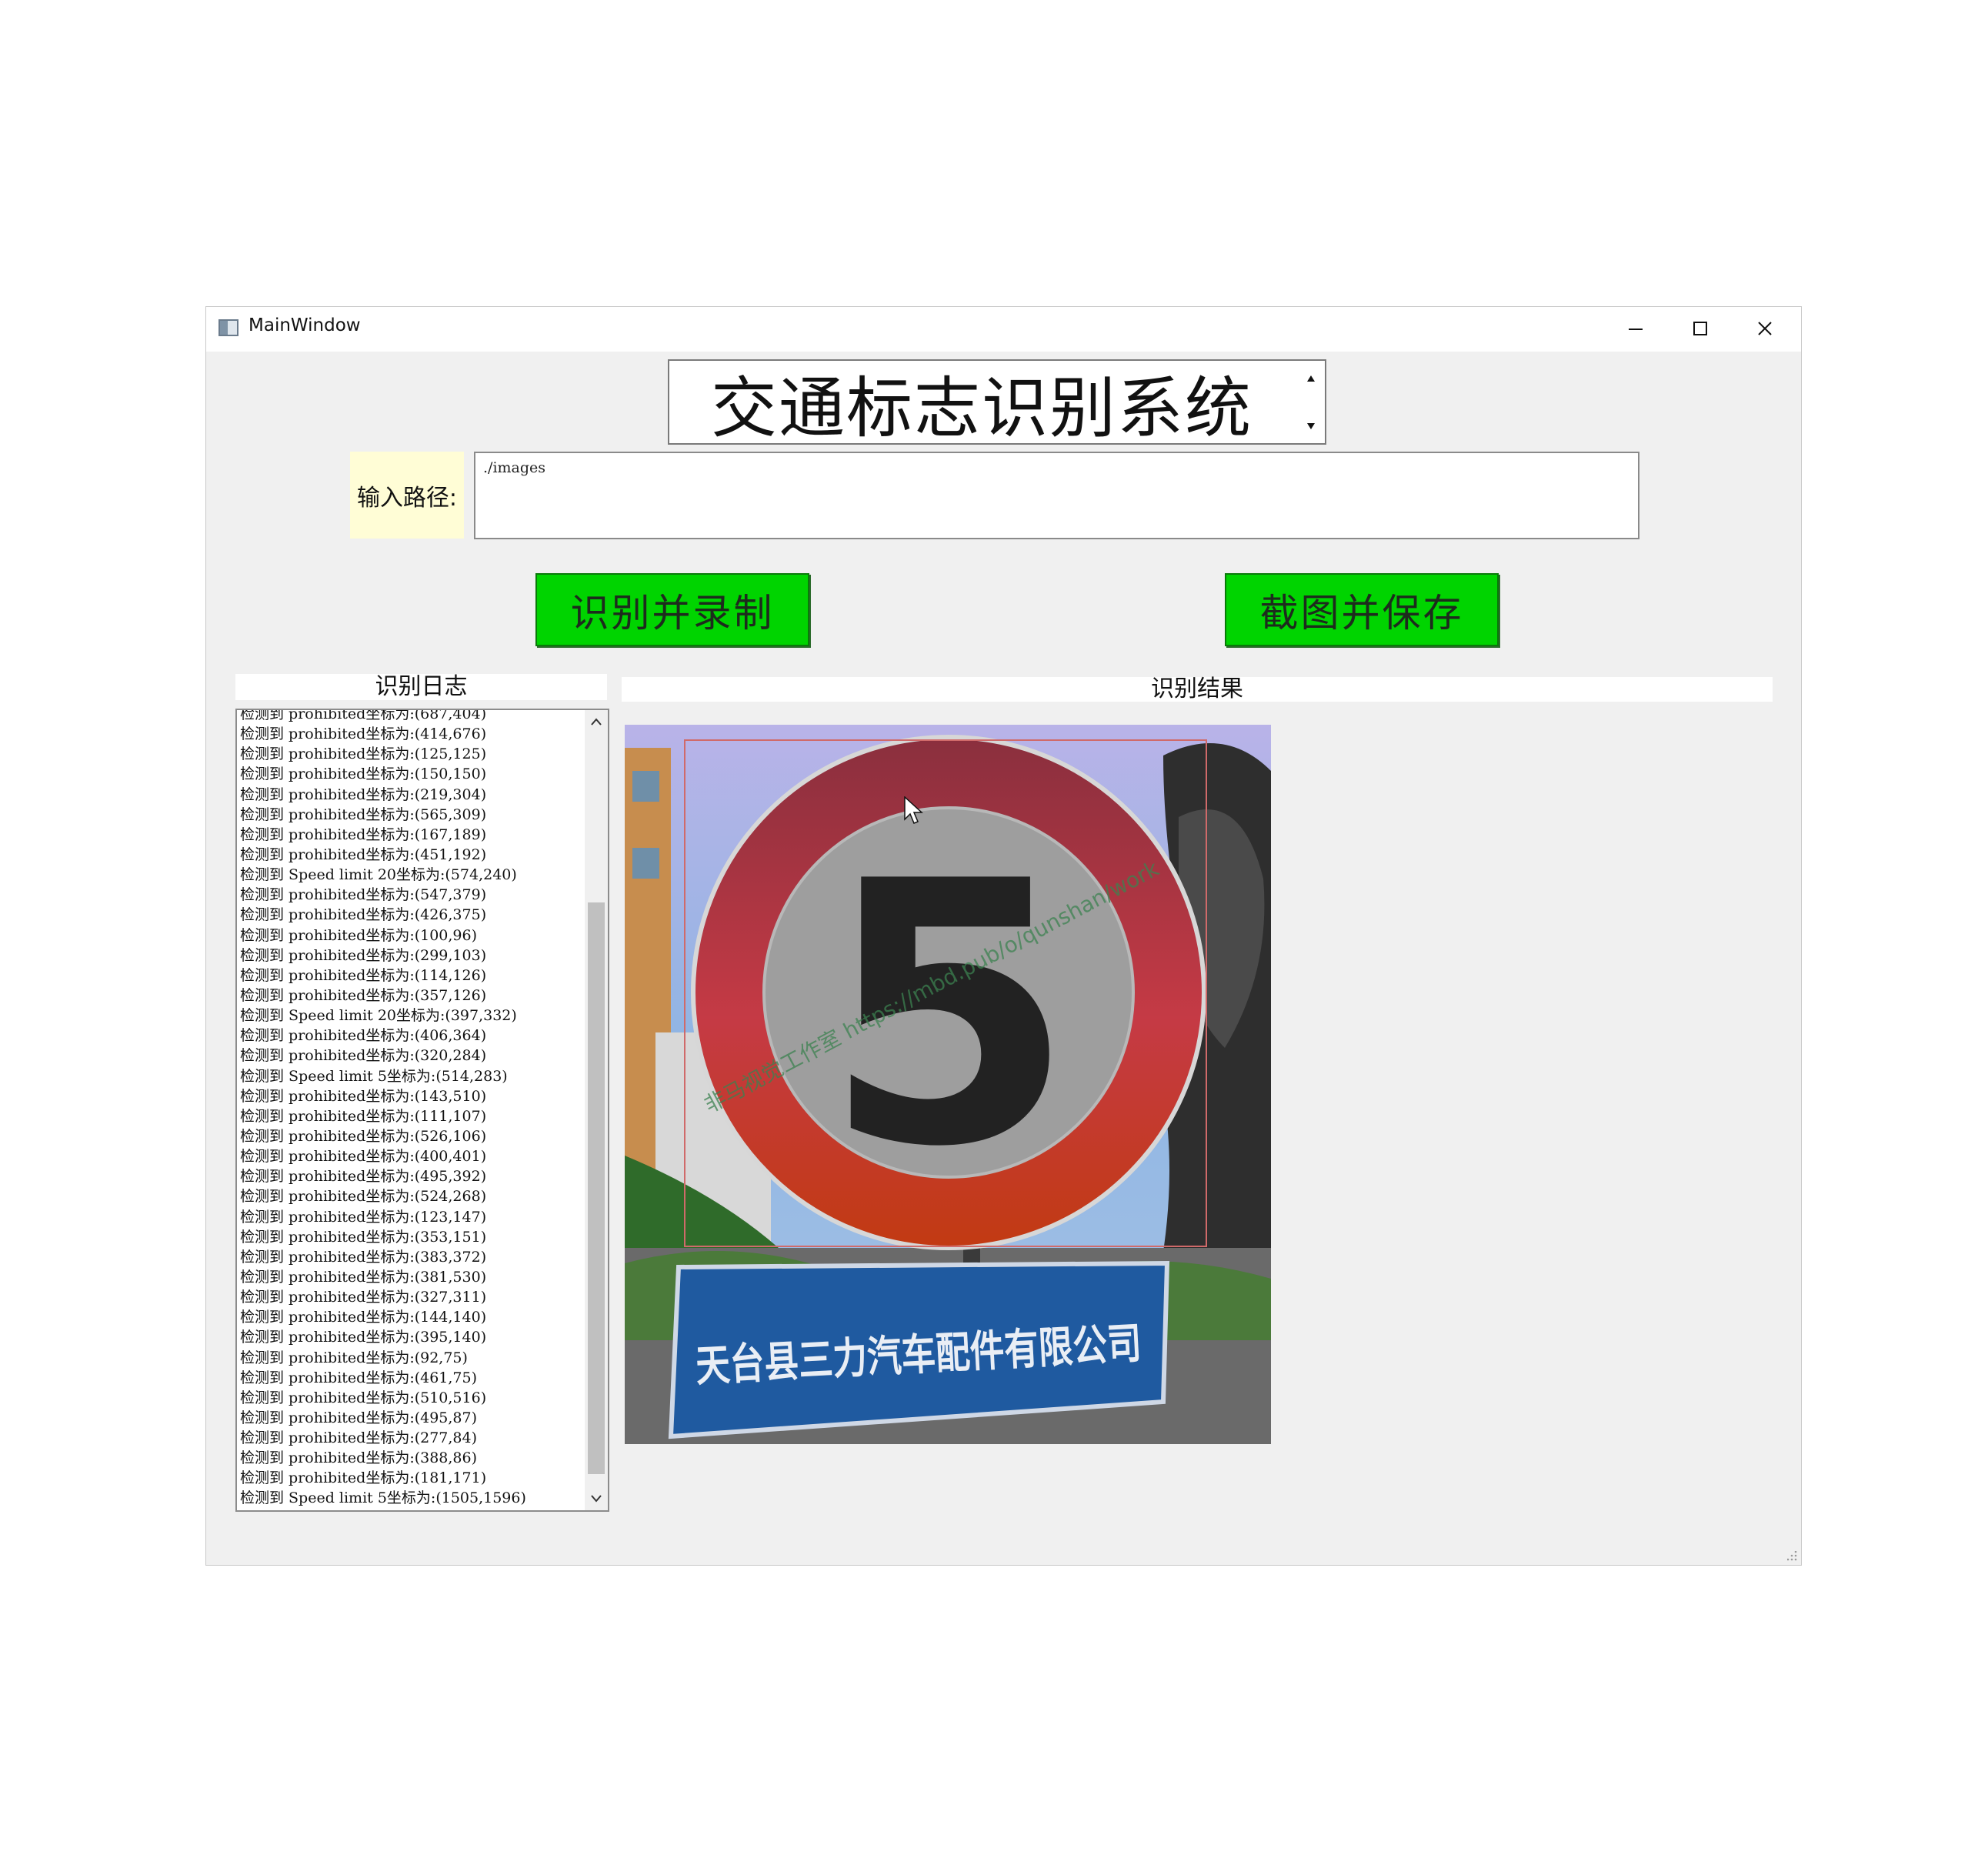 Image resolution: width=1988 pixels, height=1858 pixels. I want to click on log-line: 检测到 prohibited坐标为:(144,140), so click(363, 1317).